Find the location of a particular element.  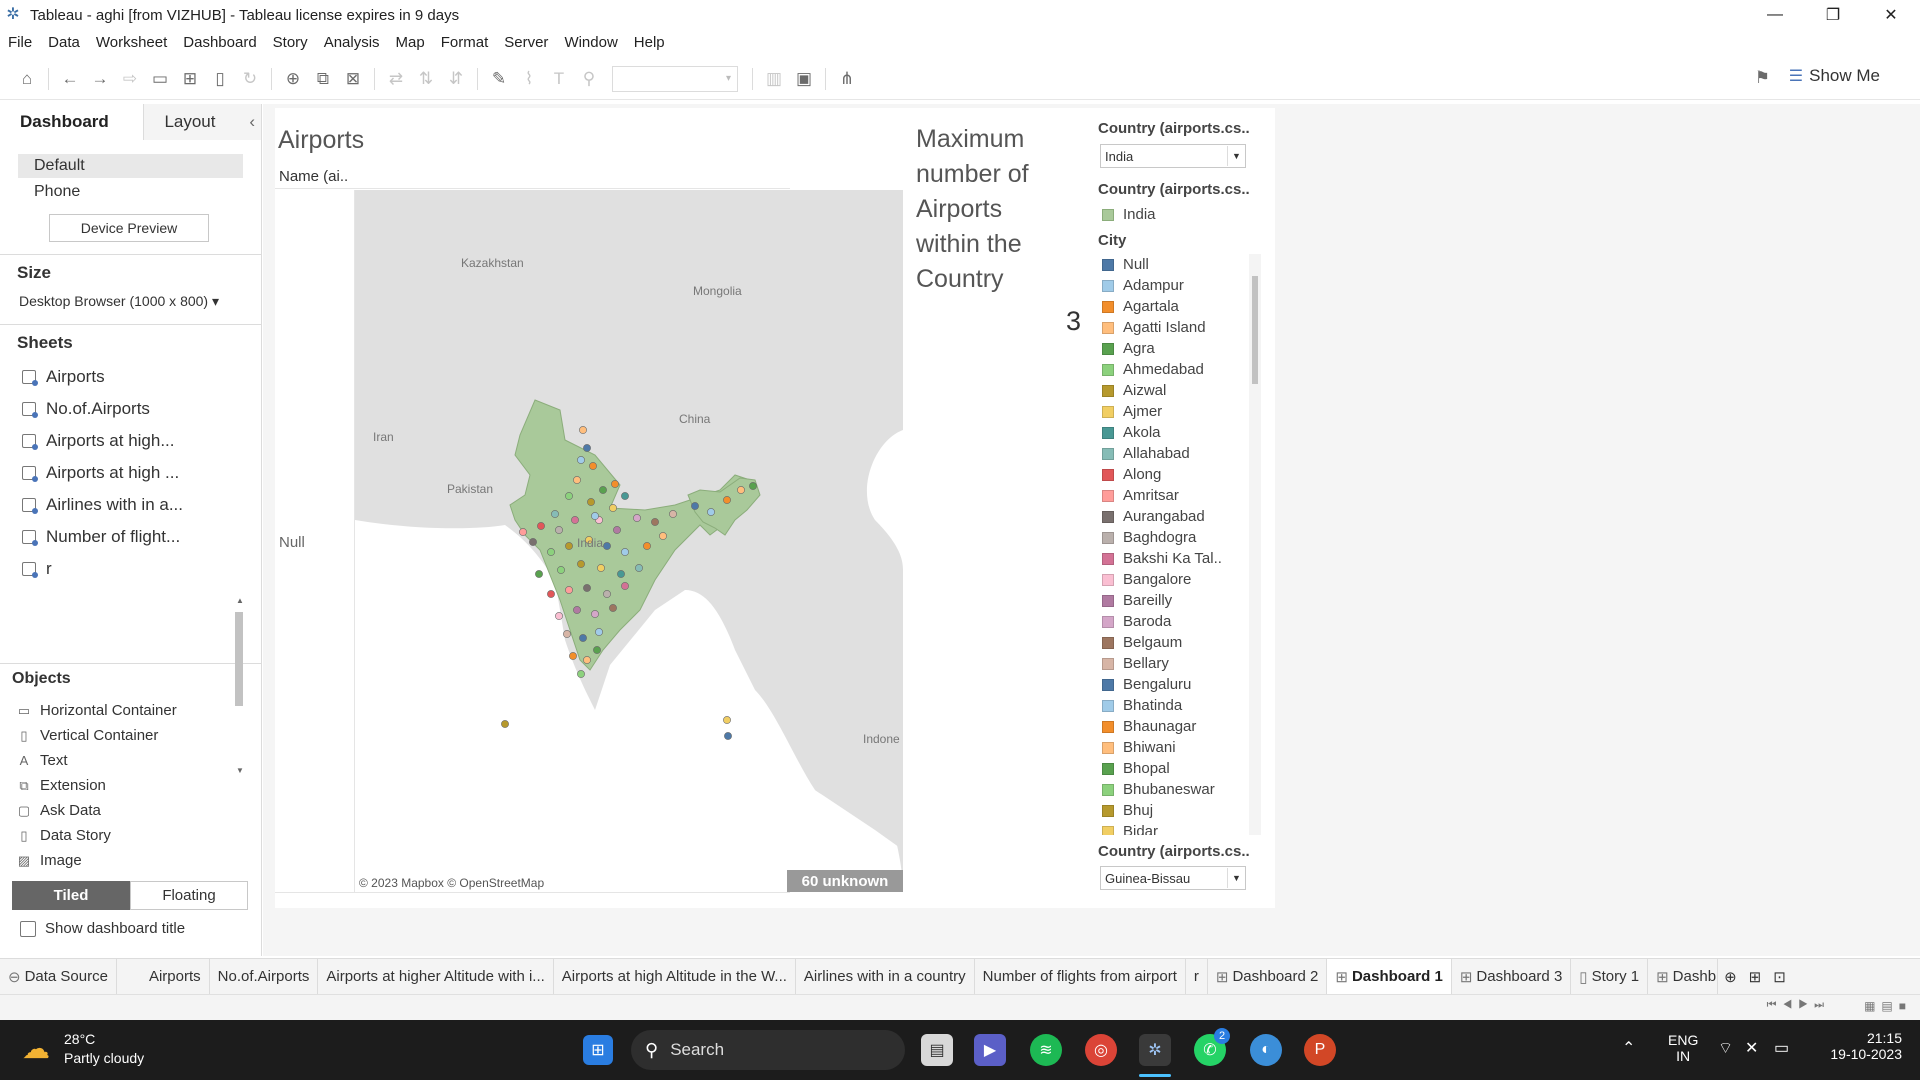

city-legend-item: Adampur is located at coordinates (1172, 285).